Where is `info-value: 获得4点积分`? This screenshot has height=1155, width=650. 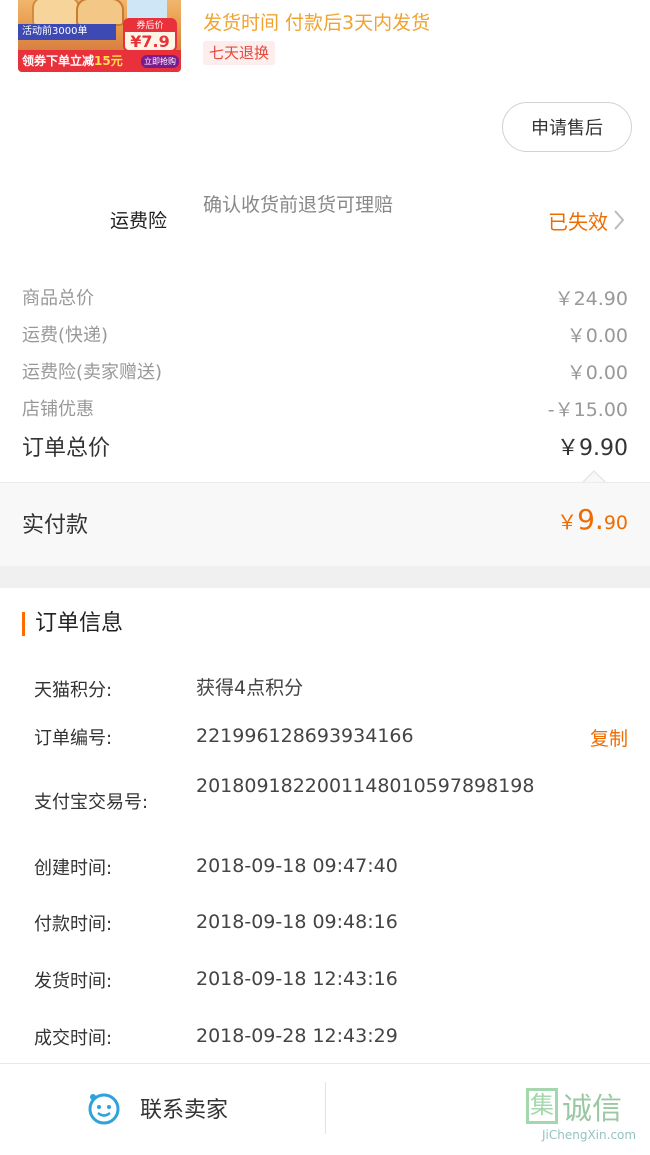
info-value: 获得4点积分 is located at coordinates (250, 688).